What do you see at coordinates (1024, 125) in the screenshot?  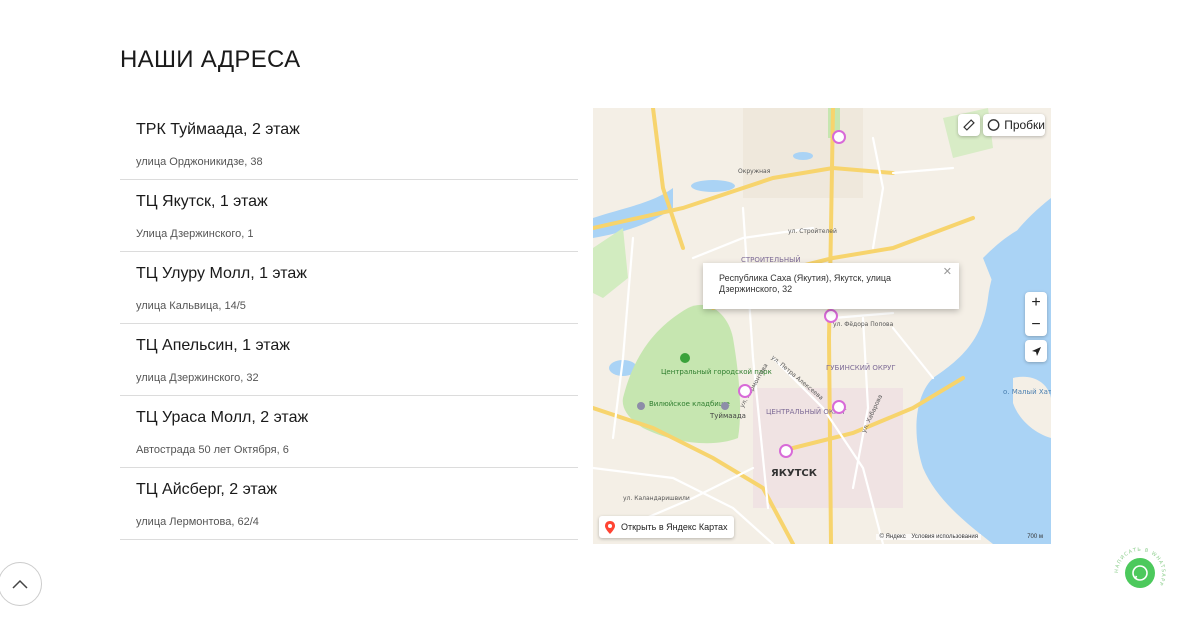 I see `traffic-label: Пробки` at bounding box center [1024, 125].